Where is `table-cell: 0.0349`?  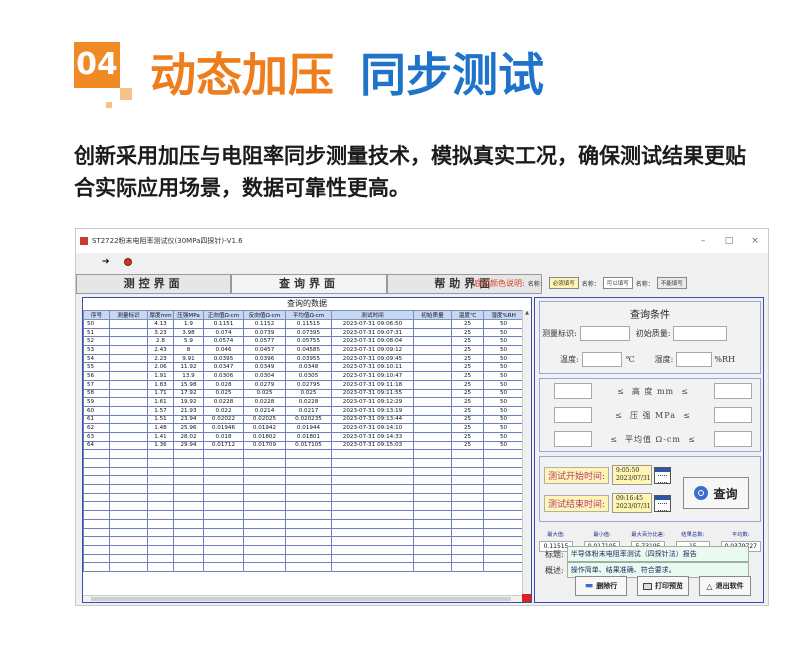 table-cell: 0.0349 is located at coordinates (264, 367).